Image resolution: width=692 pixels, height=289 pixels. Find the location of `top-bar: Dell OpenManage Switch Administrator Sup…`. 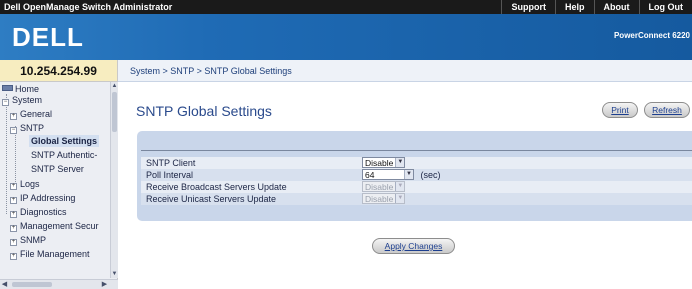

top-bar: Dell OpenManage Switch Administrator Sup… is located at coordinates (346, 7).